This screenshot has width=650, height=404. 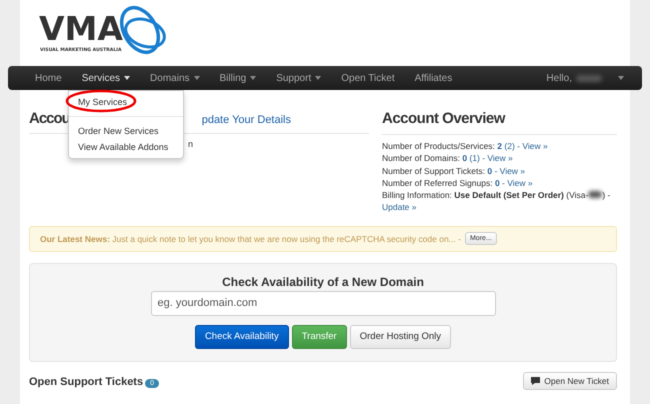 I want to click on menu-item: Order New Services, so click(x=126, y=131).